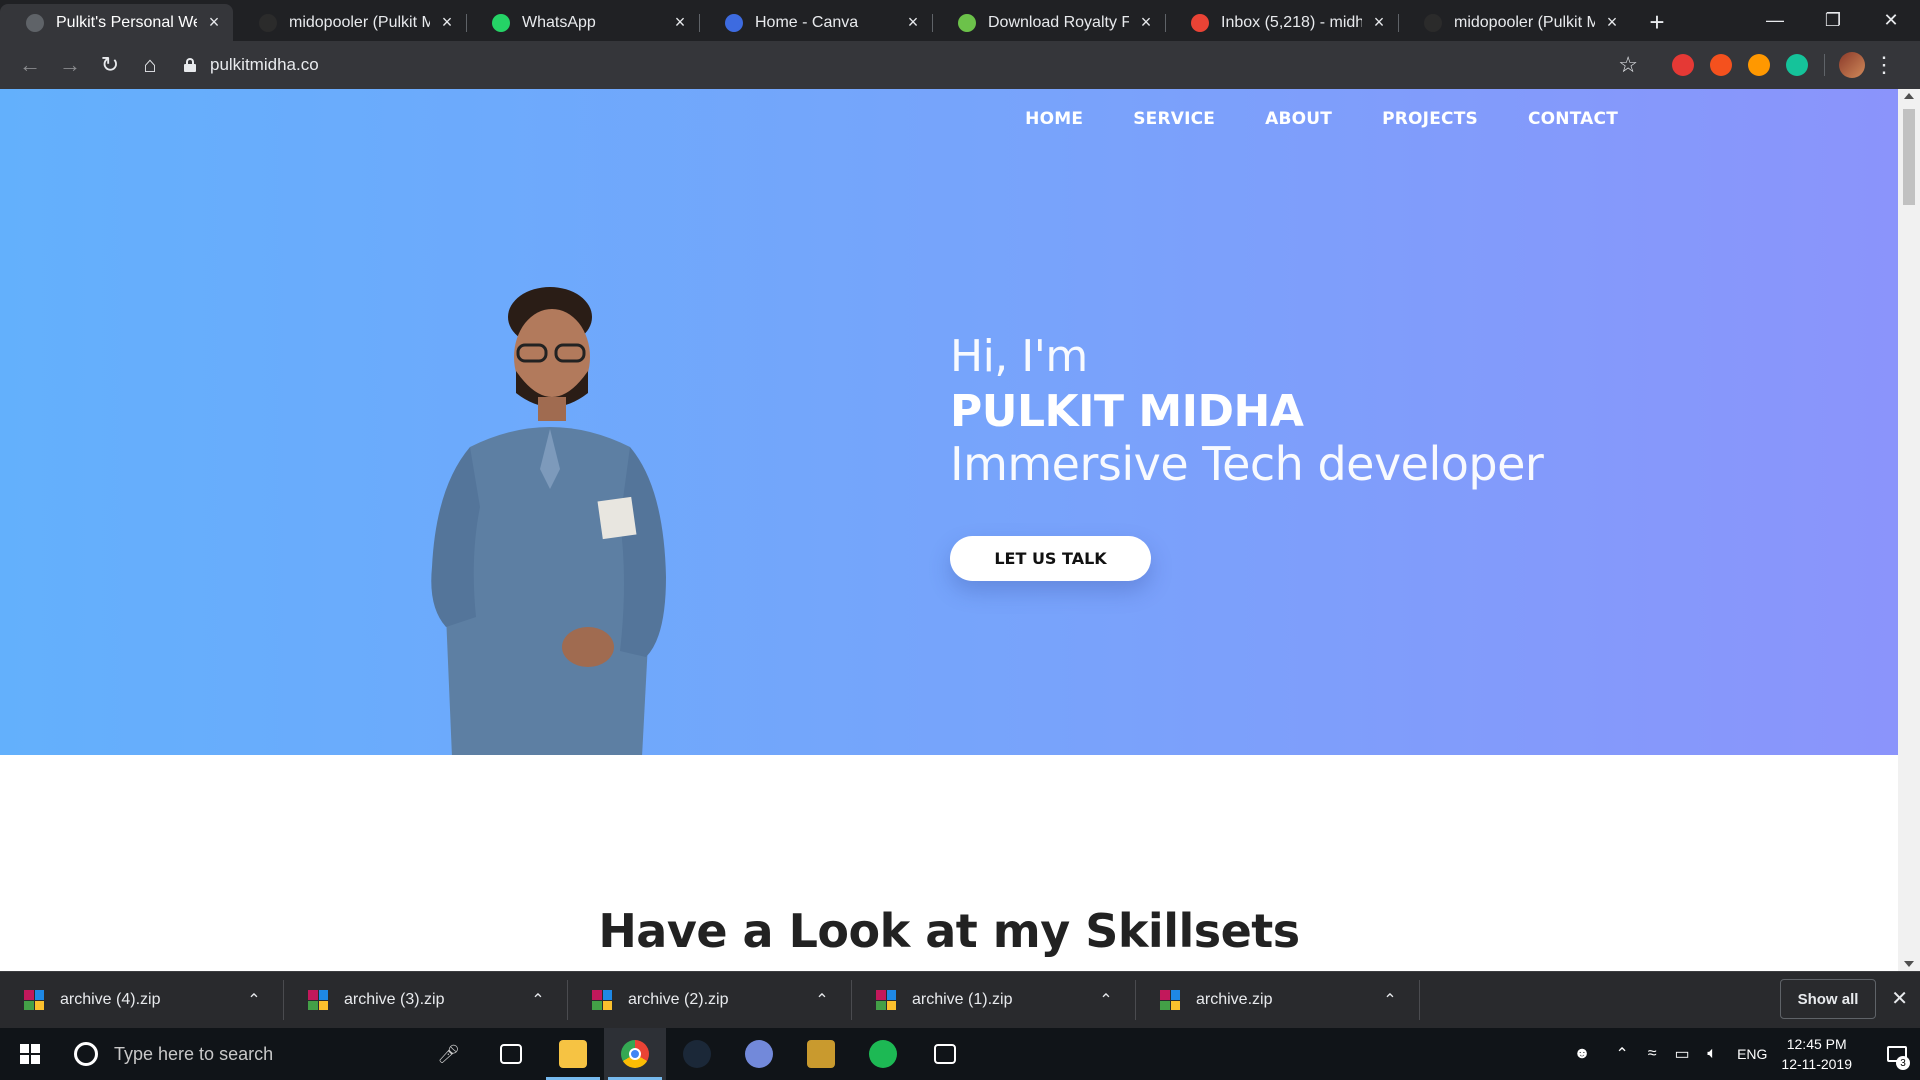  Describe the element at coordinates (1174, 119) in the screenshot. I see `nav-link-service: SERVICE` at that location.